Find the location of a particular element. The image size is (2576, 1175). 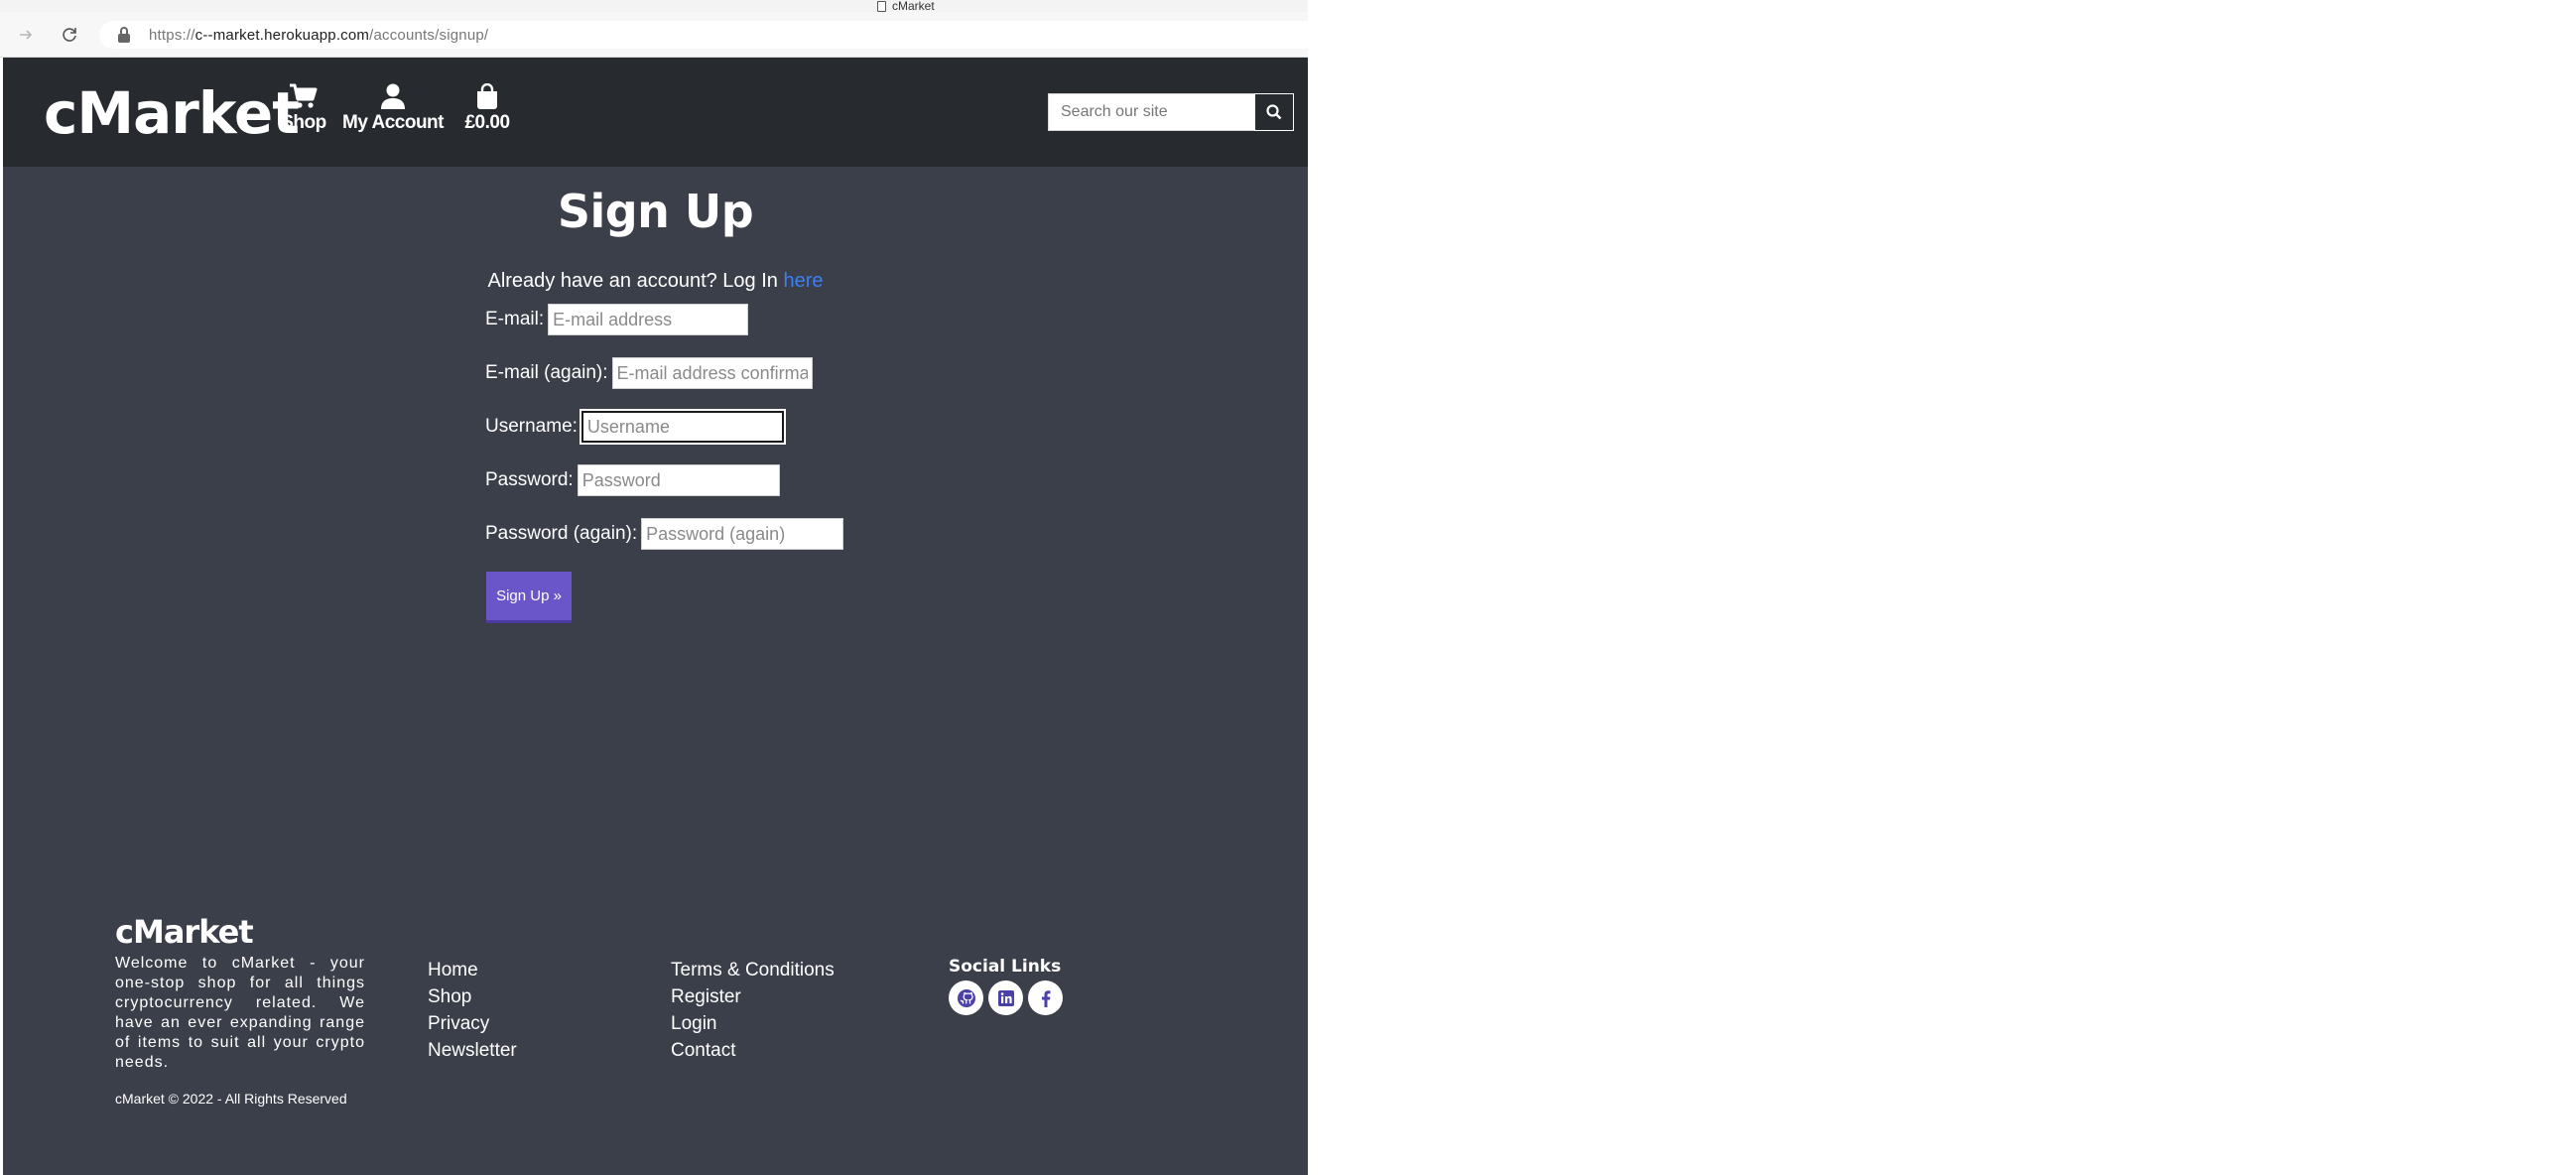

page-title: Sign Up is located at coordinates (656, 211).